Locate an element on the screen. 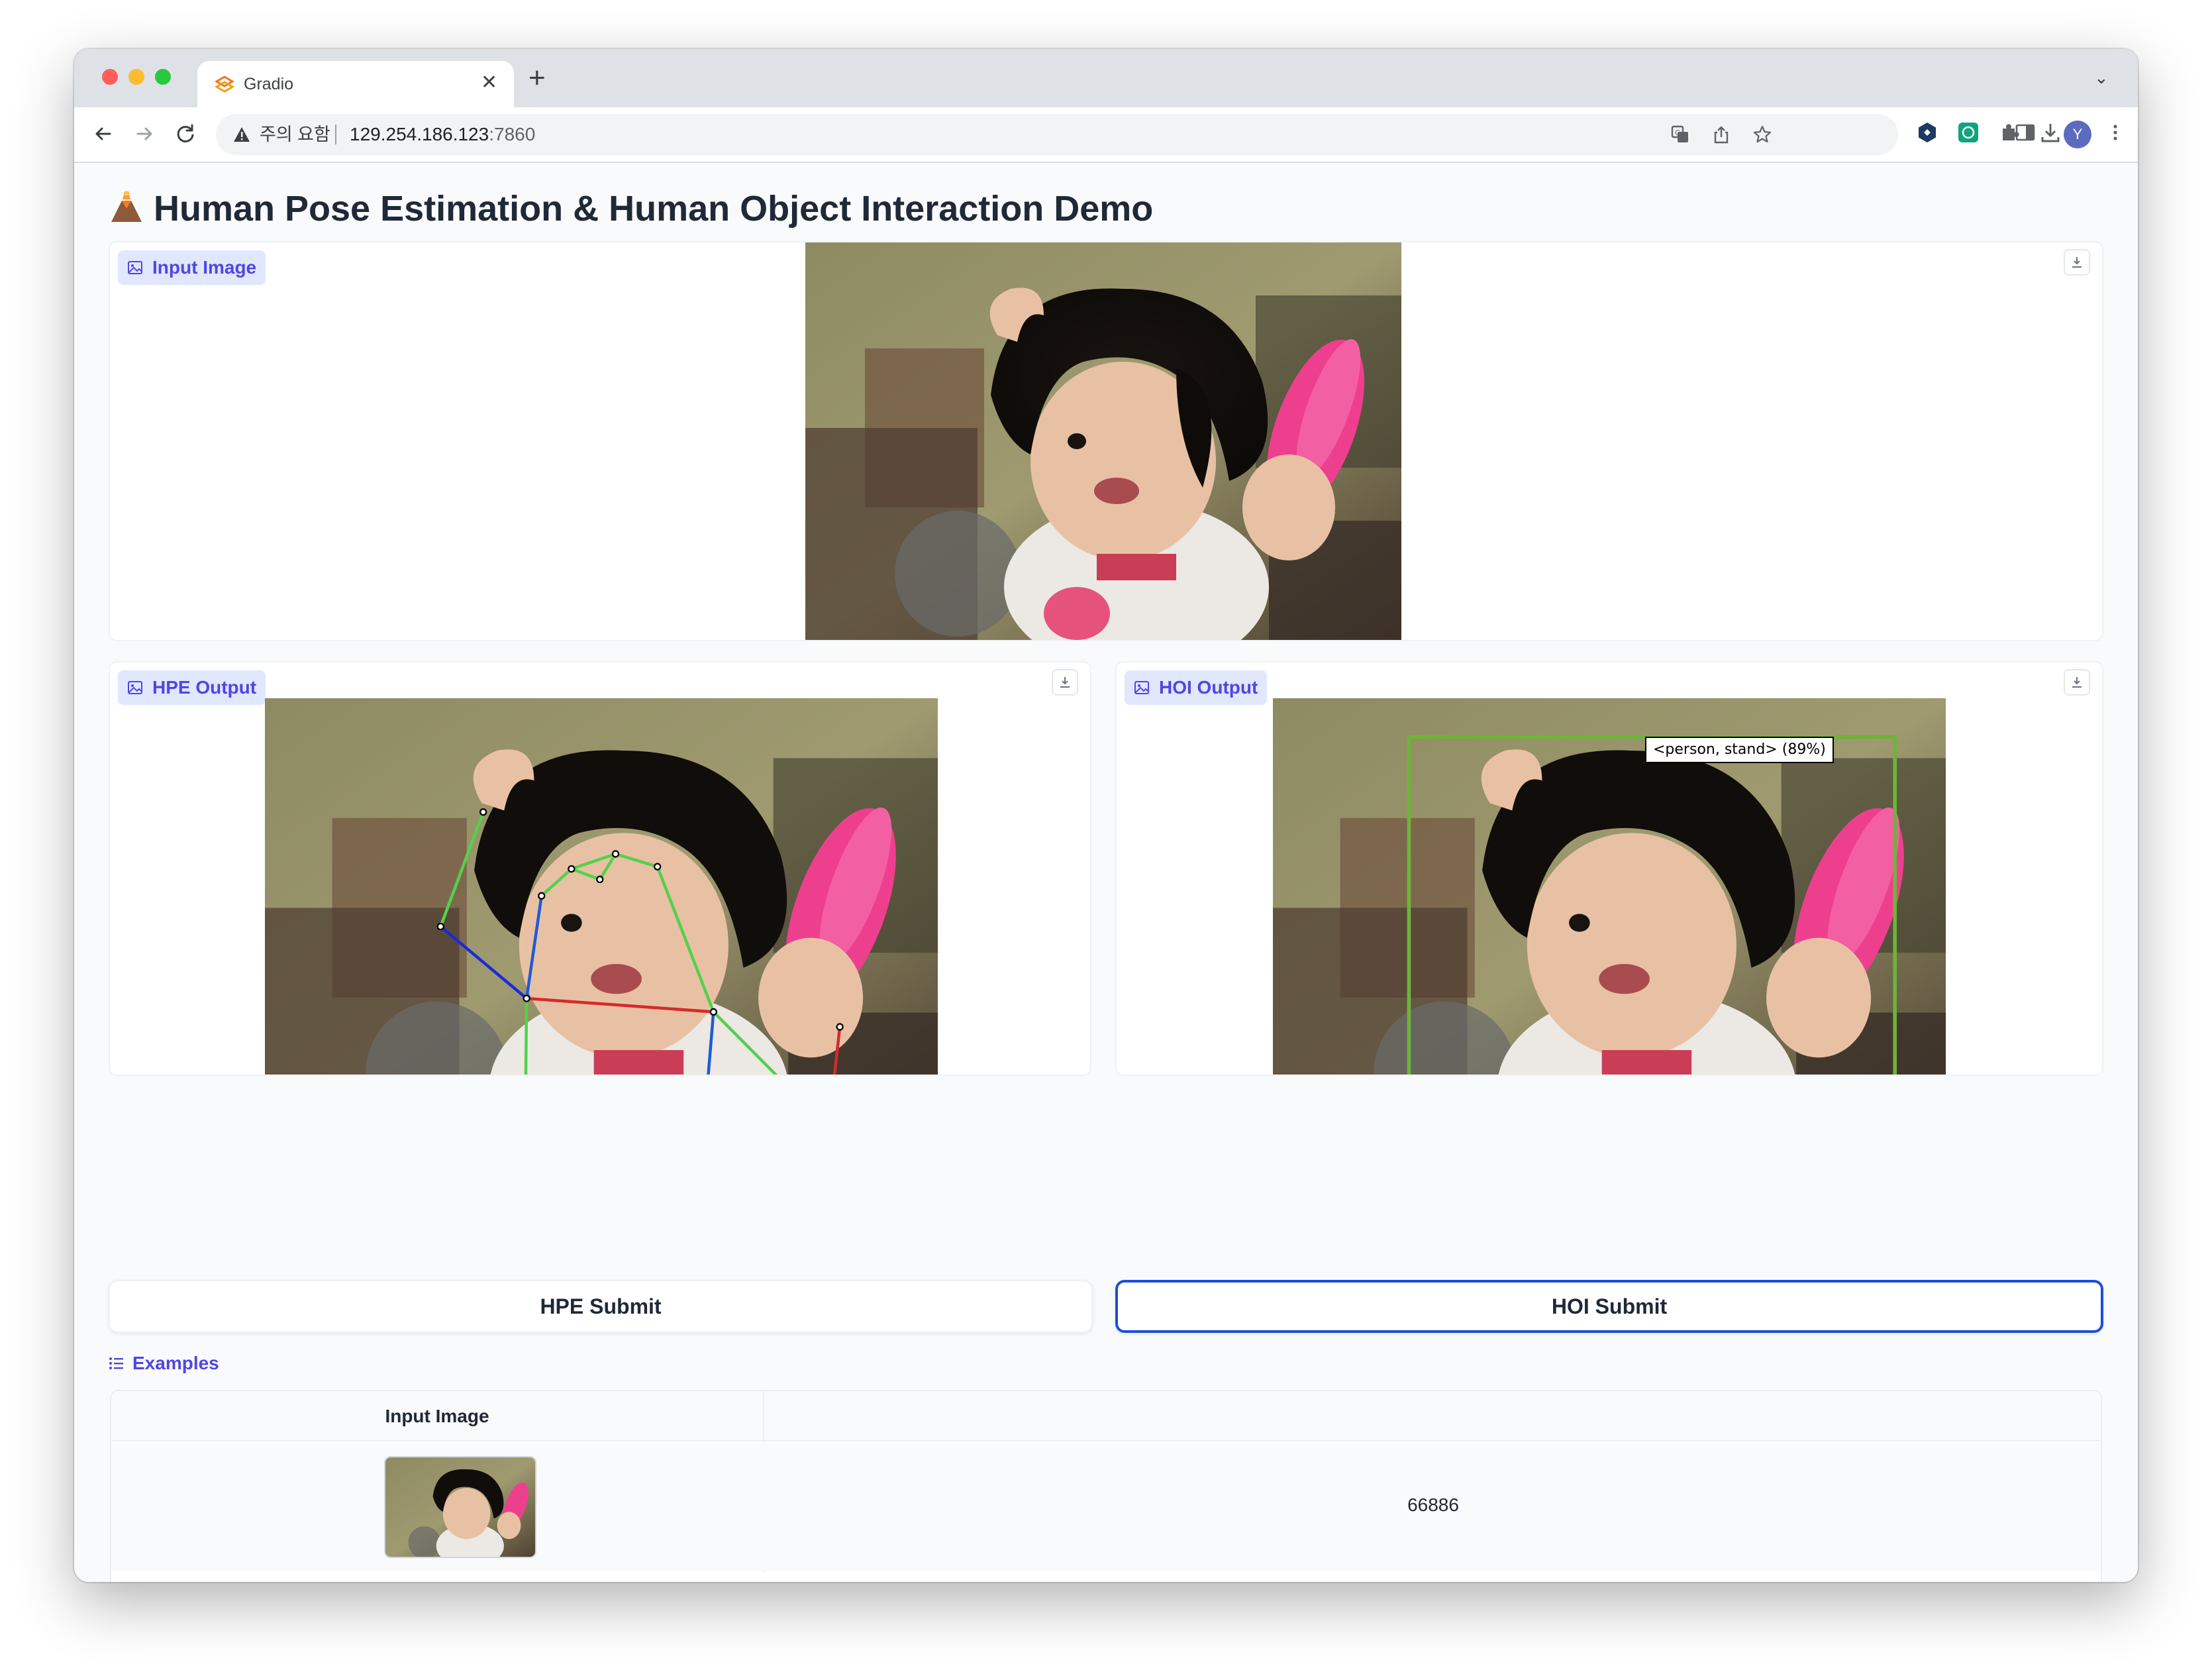  url-port: :7860 is located at coordinates (512, 134).